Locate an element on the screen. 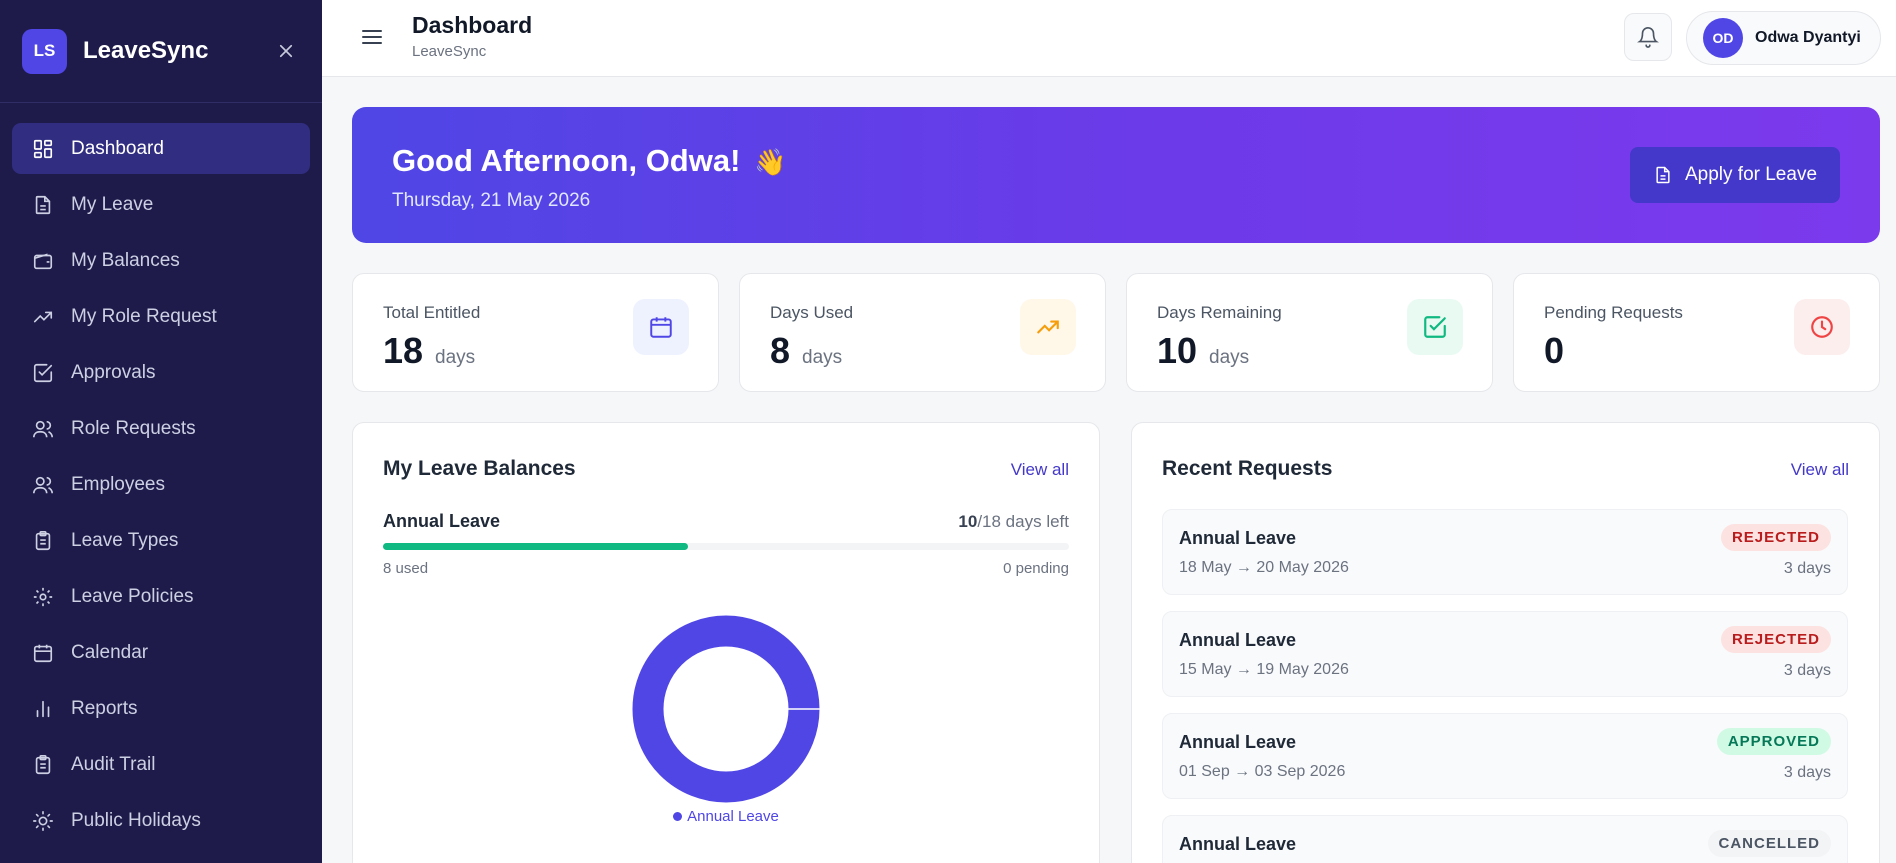  sidebar-item-label: Public Holidays is located at coordinates (136, 820).